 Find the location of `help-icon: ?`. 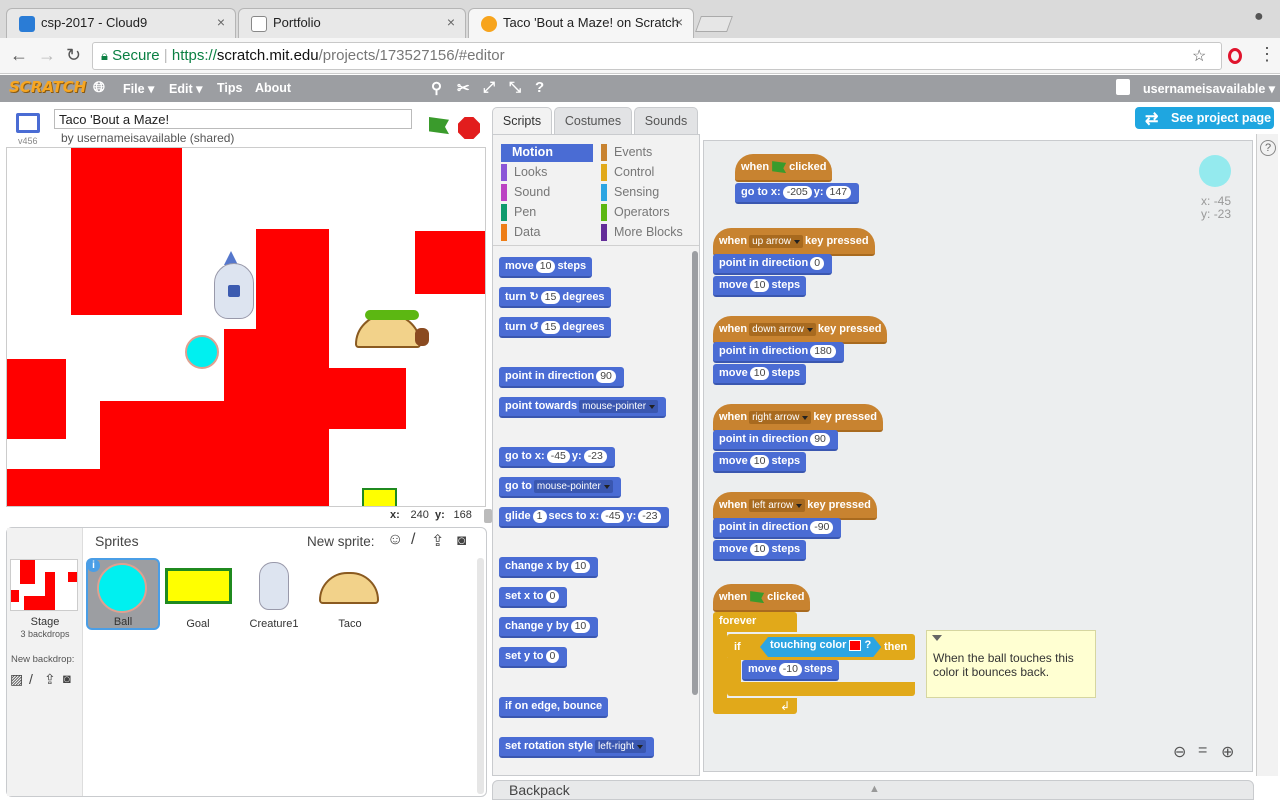

help-icon: ? is located at coordinates (539, 87).